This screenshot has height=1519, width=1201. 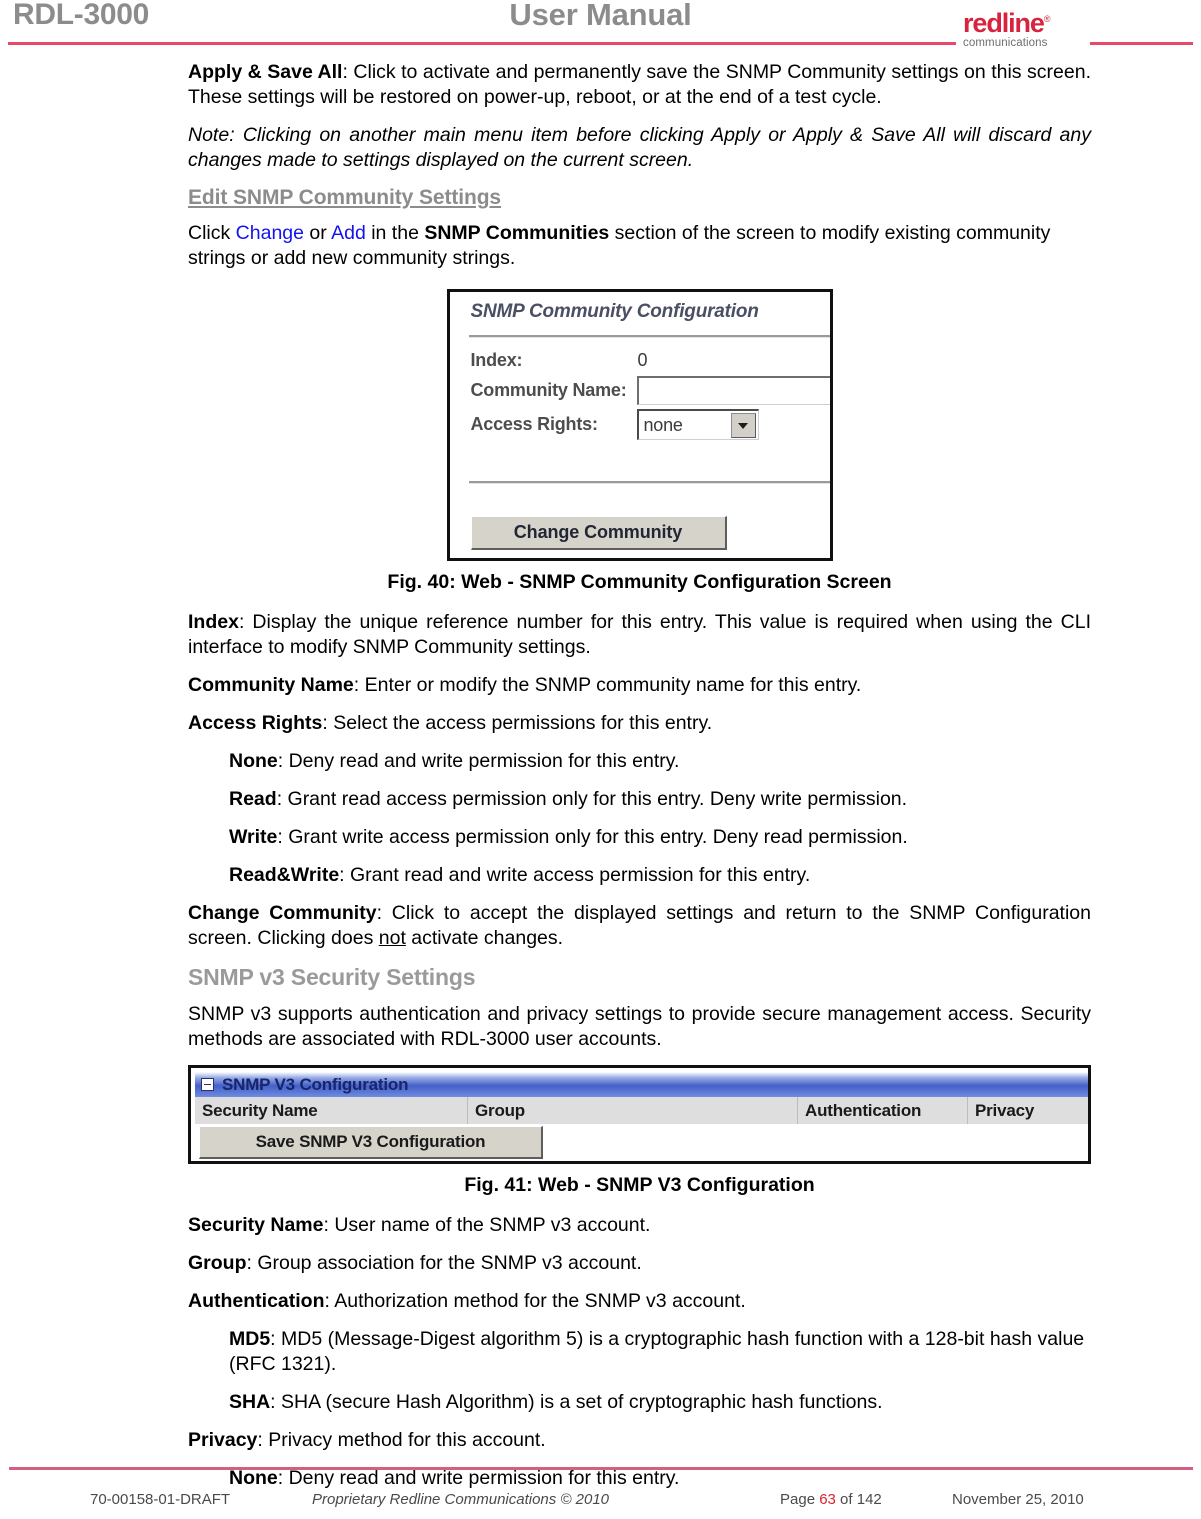 I want to click on footer-page-prefix: Page, so click(x=800, y=1499).